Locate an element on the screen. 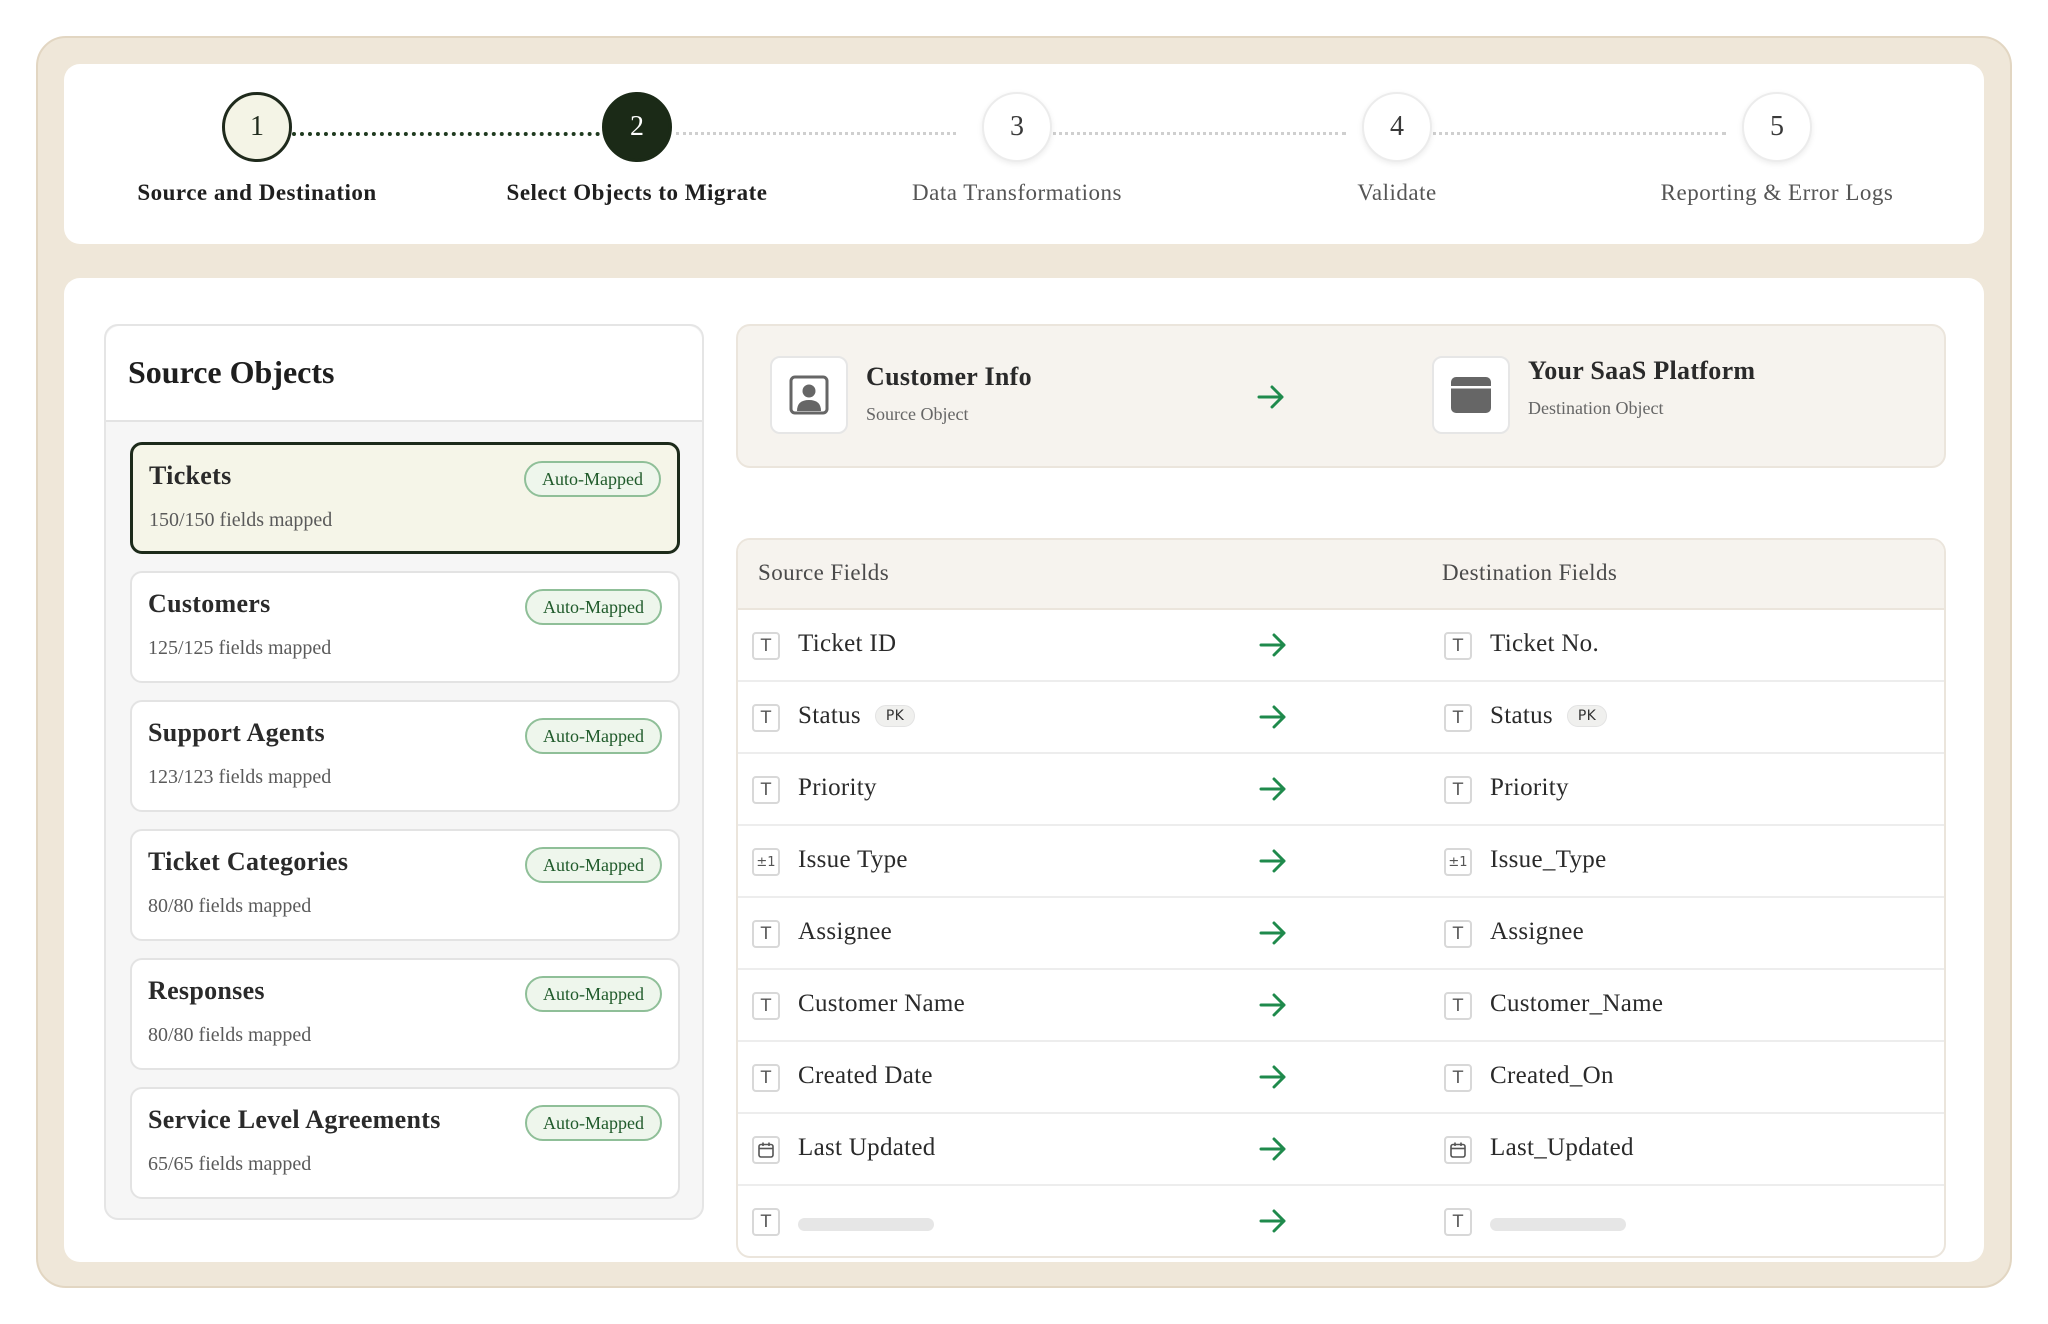 The image size is (2048, 1324). step-number: 4 is located at coordinates (1397, 127).